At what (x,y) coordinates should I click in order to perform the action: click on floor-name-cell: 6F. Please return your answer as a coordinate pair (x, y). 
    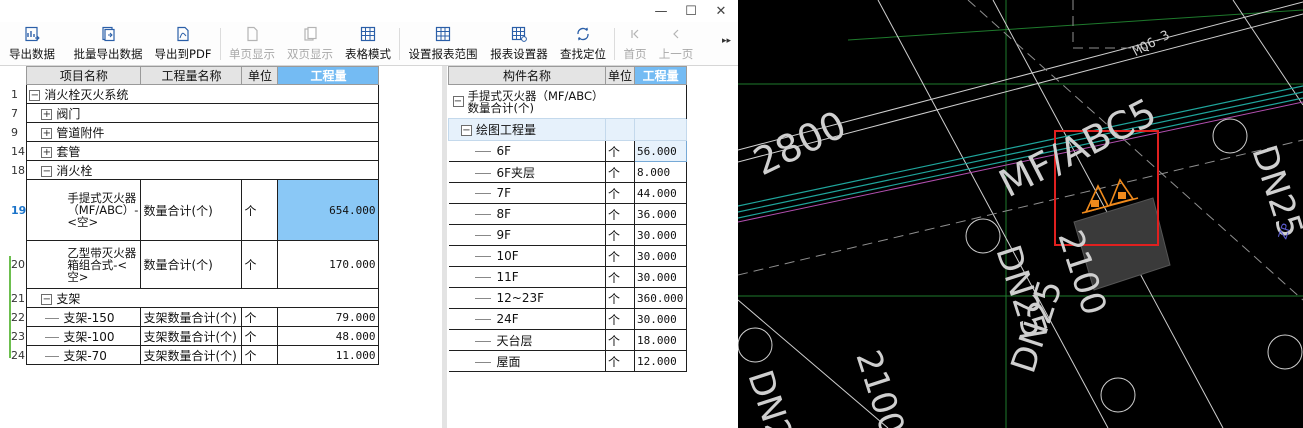
    Looking at the image, I should click on (527, 151).